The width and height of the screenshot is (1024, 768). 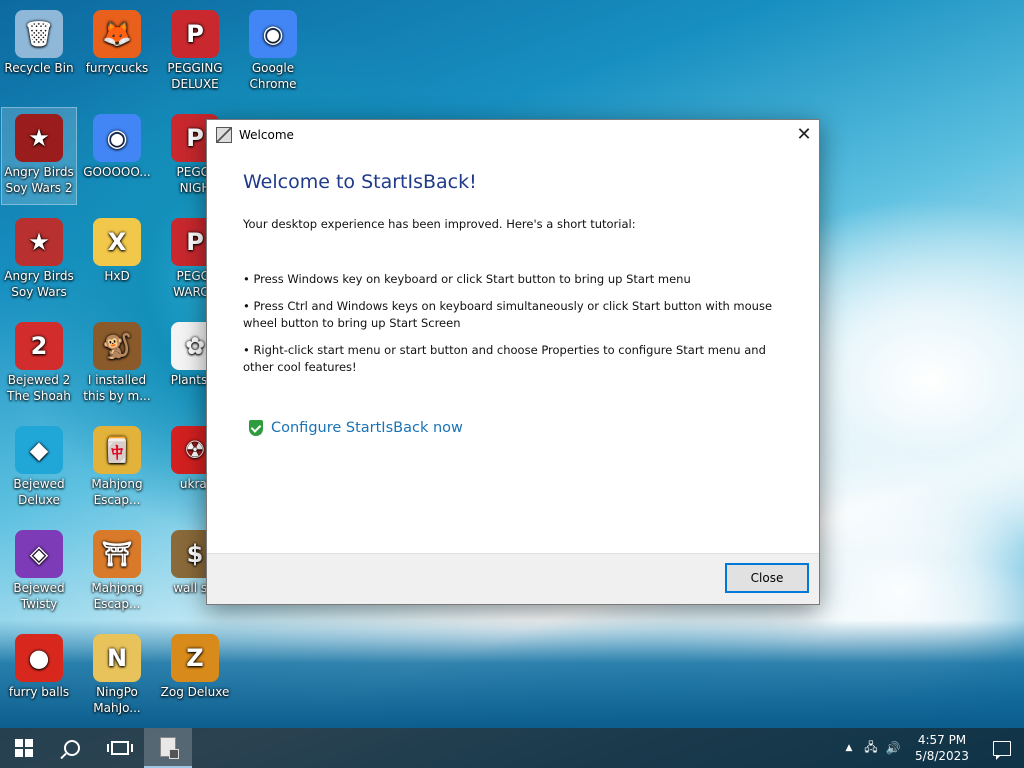 What do you see at coordinates (39, 68) in the screenshot?
I see `desktop-icon-label: Recycle Bin` at bounding box center [39, 68].